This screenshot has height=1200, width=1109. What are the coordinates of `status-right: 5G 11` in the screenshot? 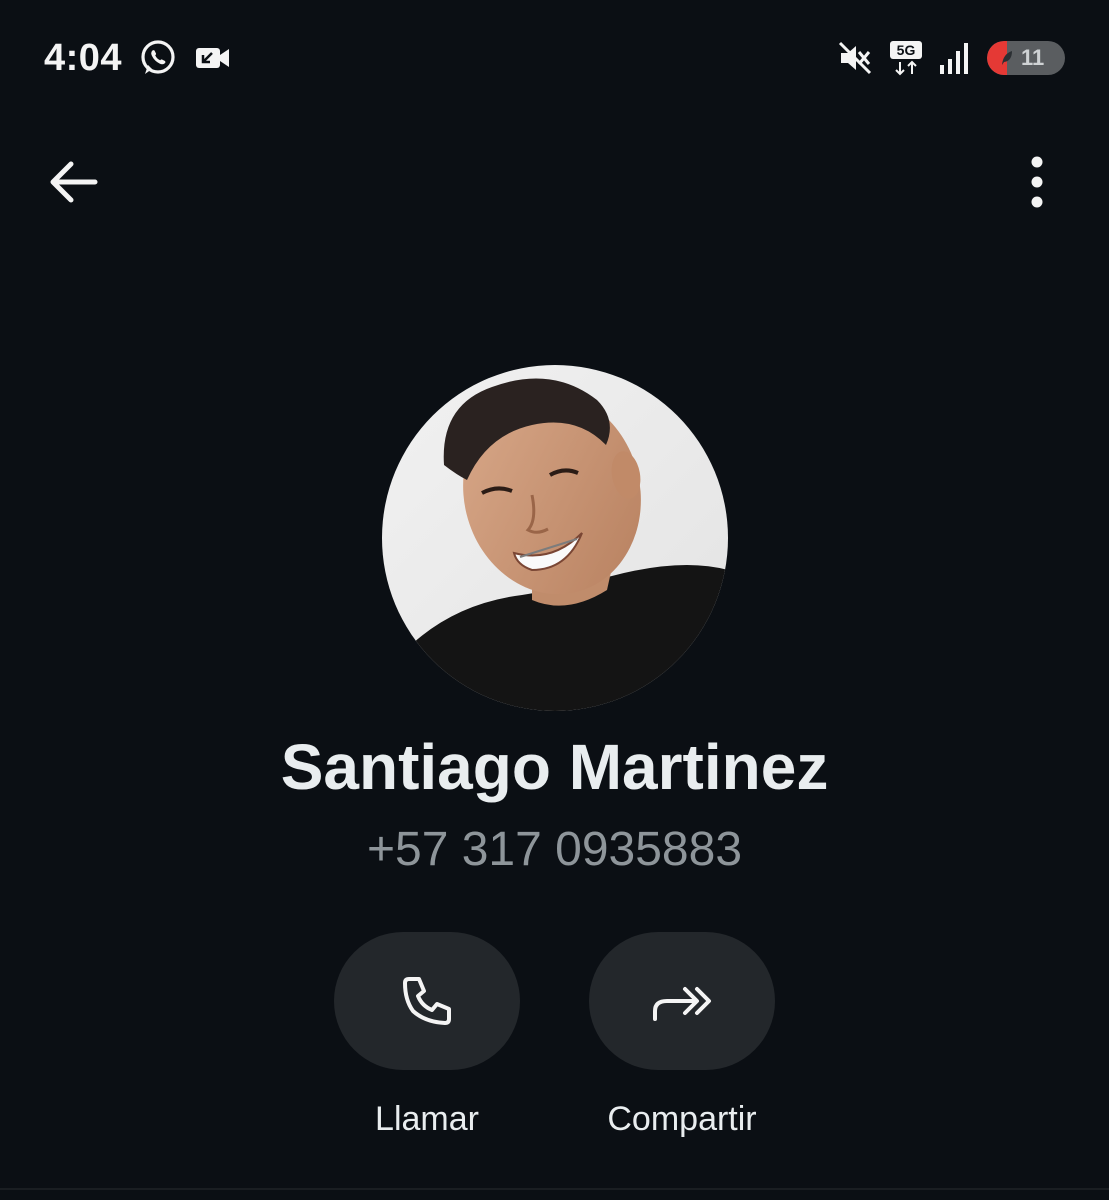 It's located at (951, 58).